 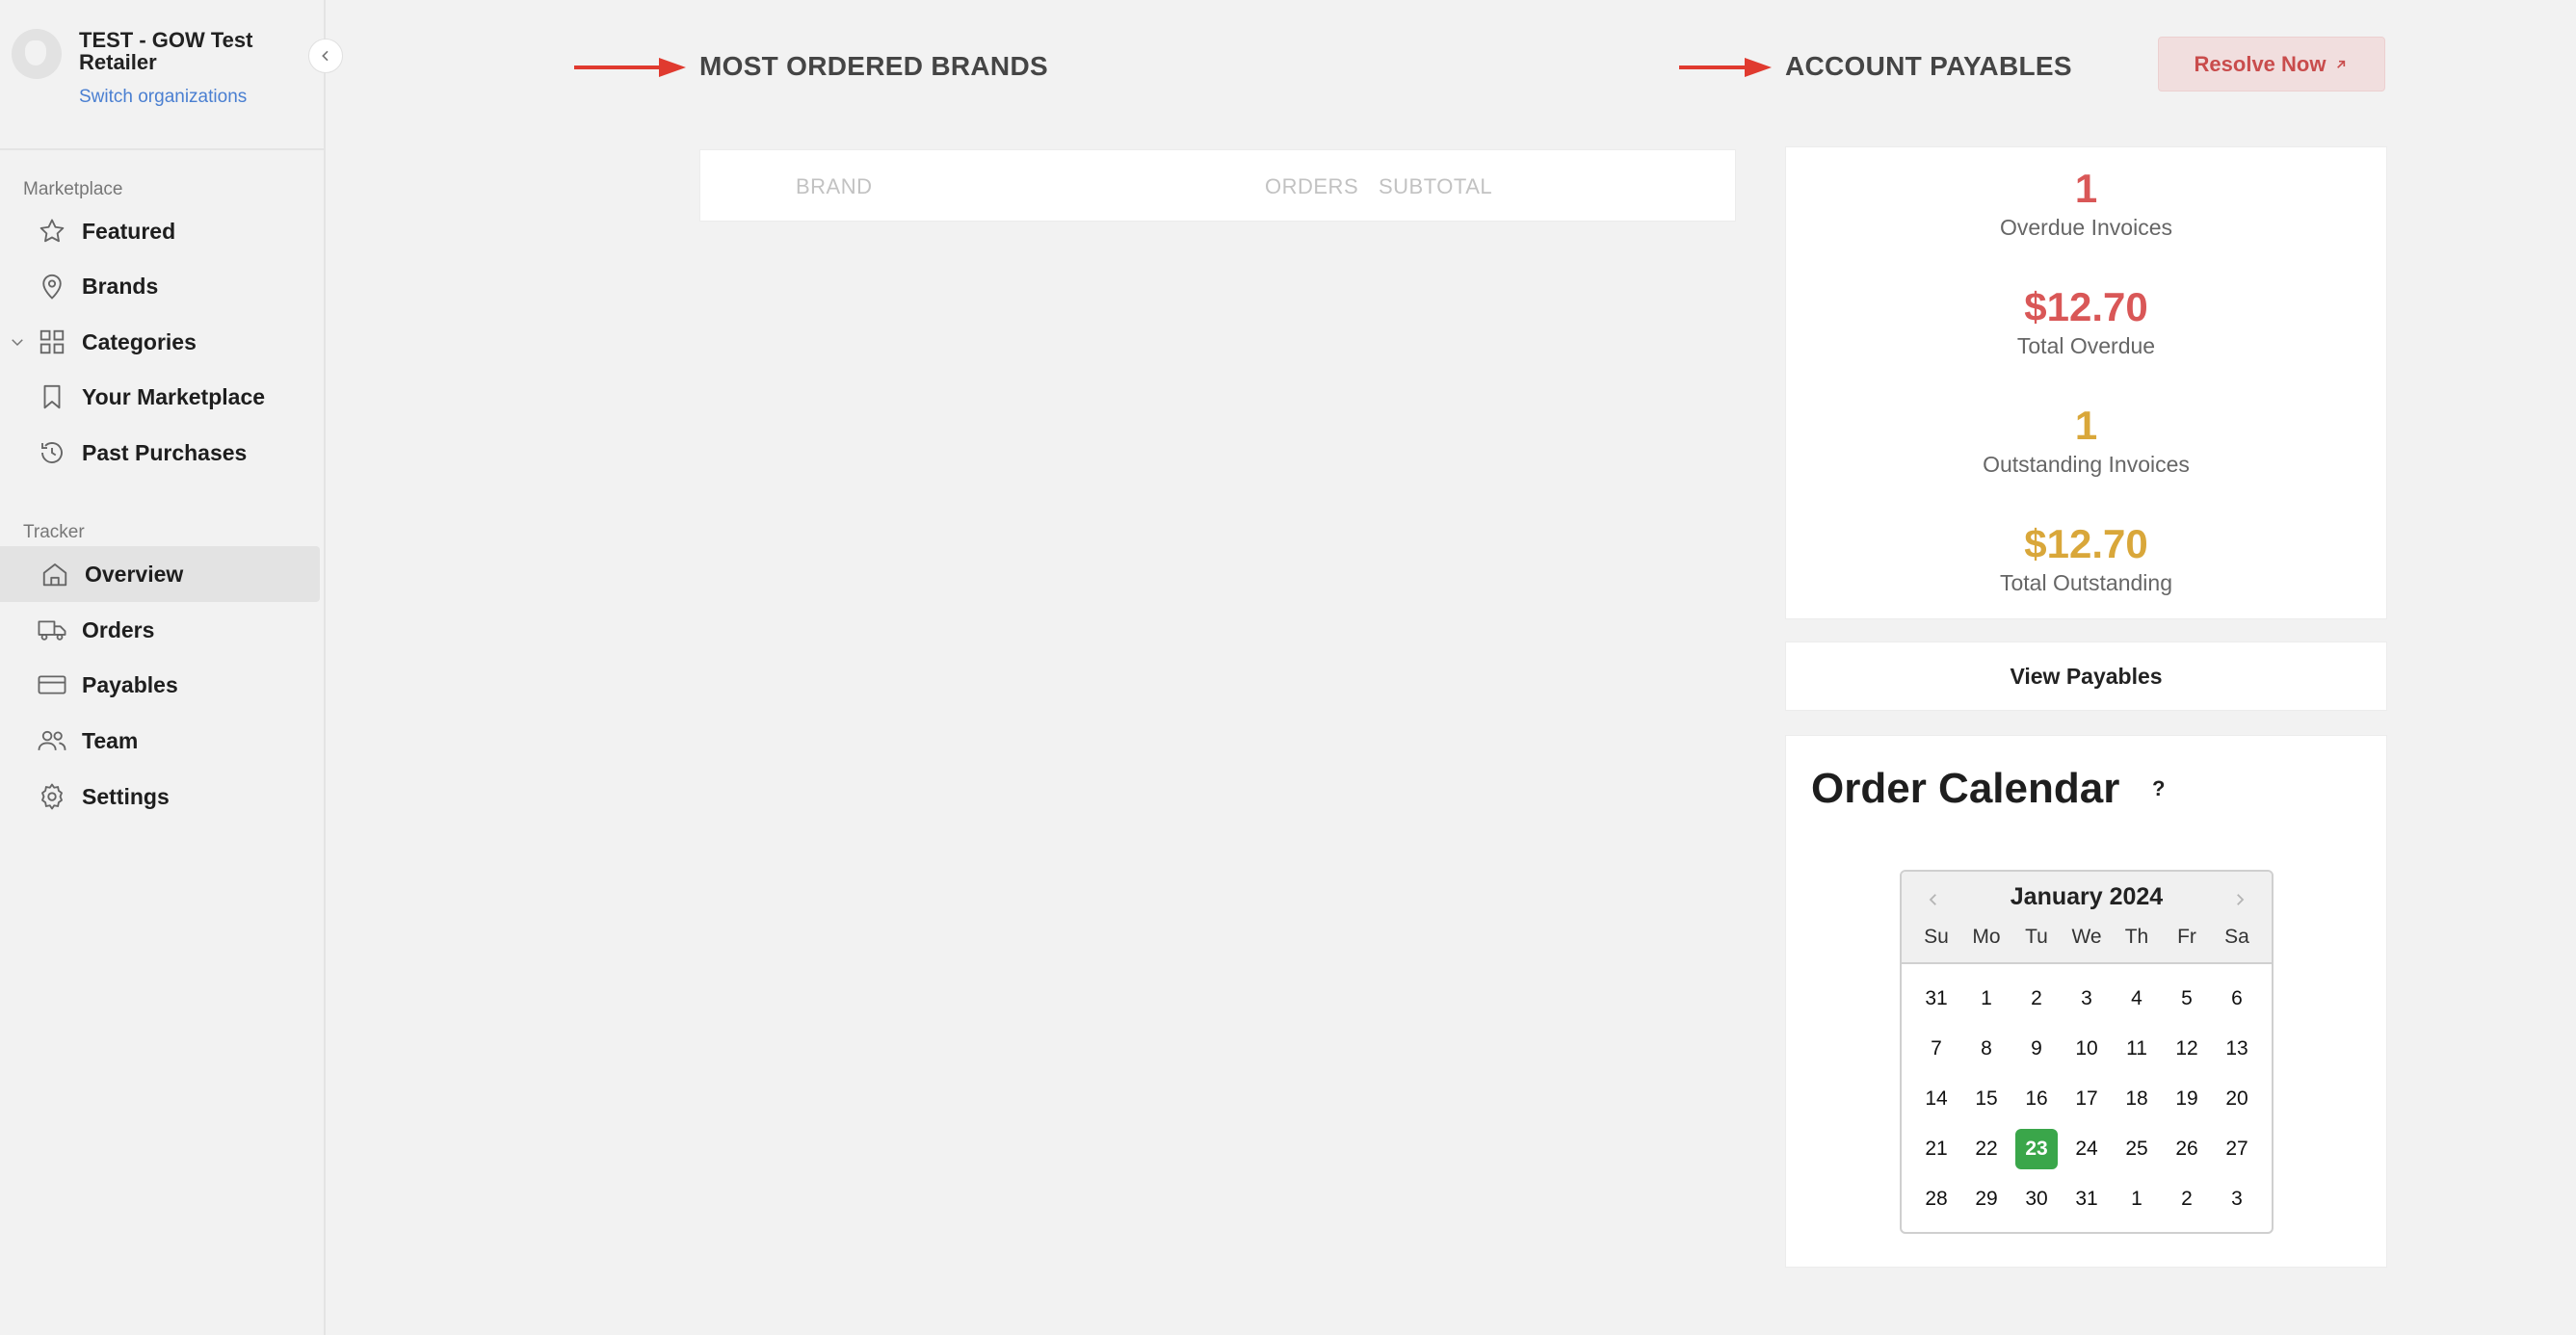 I want to click on column-header-orders: ORDERS, so click(x=1311, y=187).